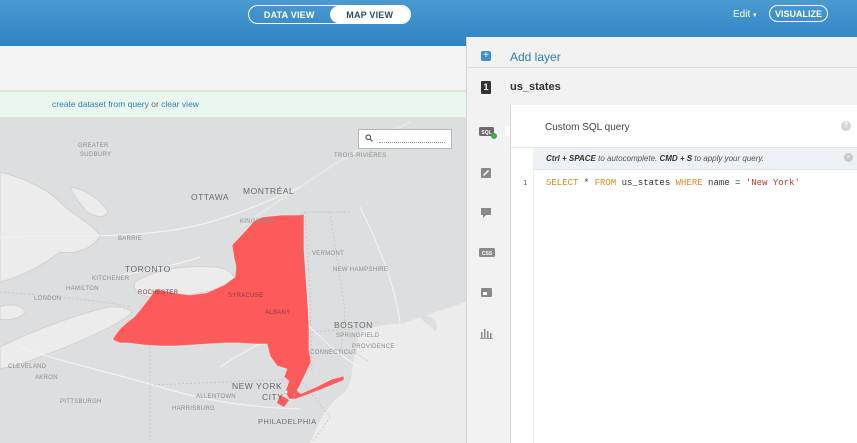  Describe the element at coordinates (353, 325) in the screenshot. I see `map-label: BOSTON` at that location.